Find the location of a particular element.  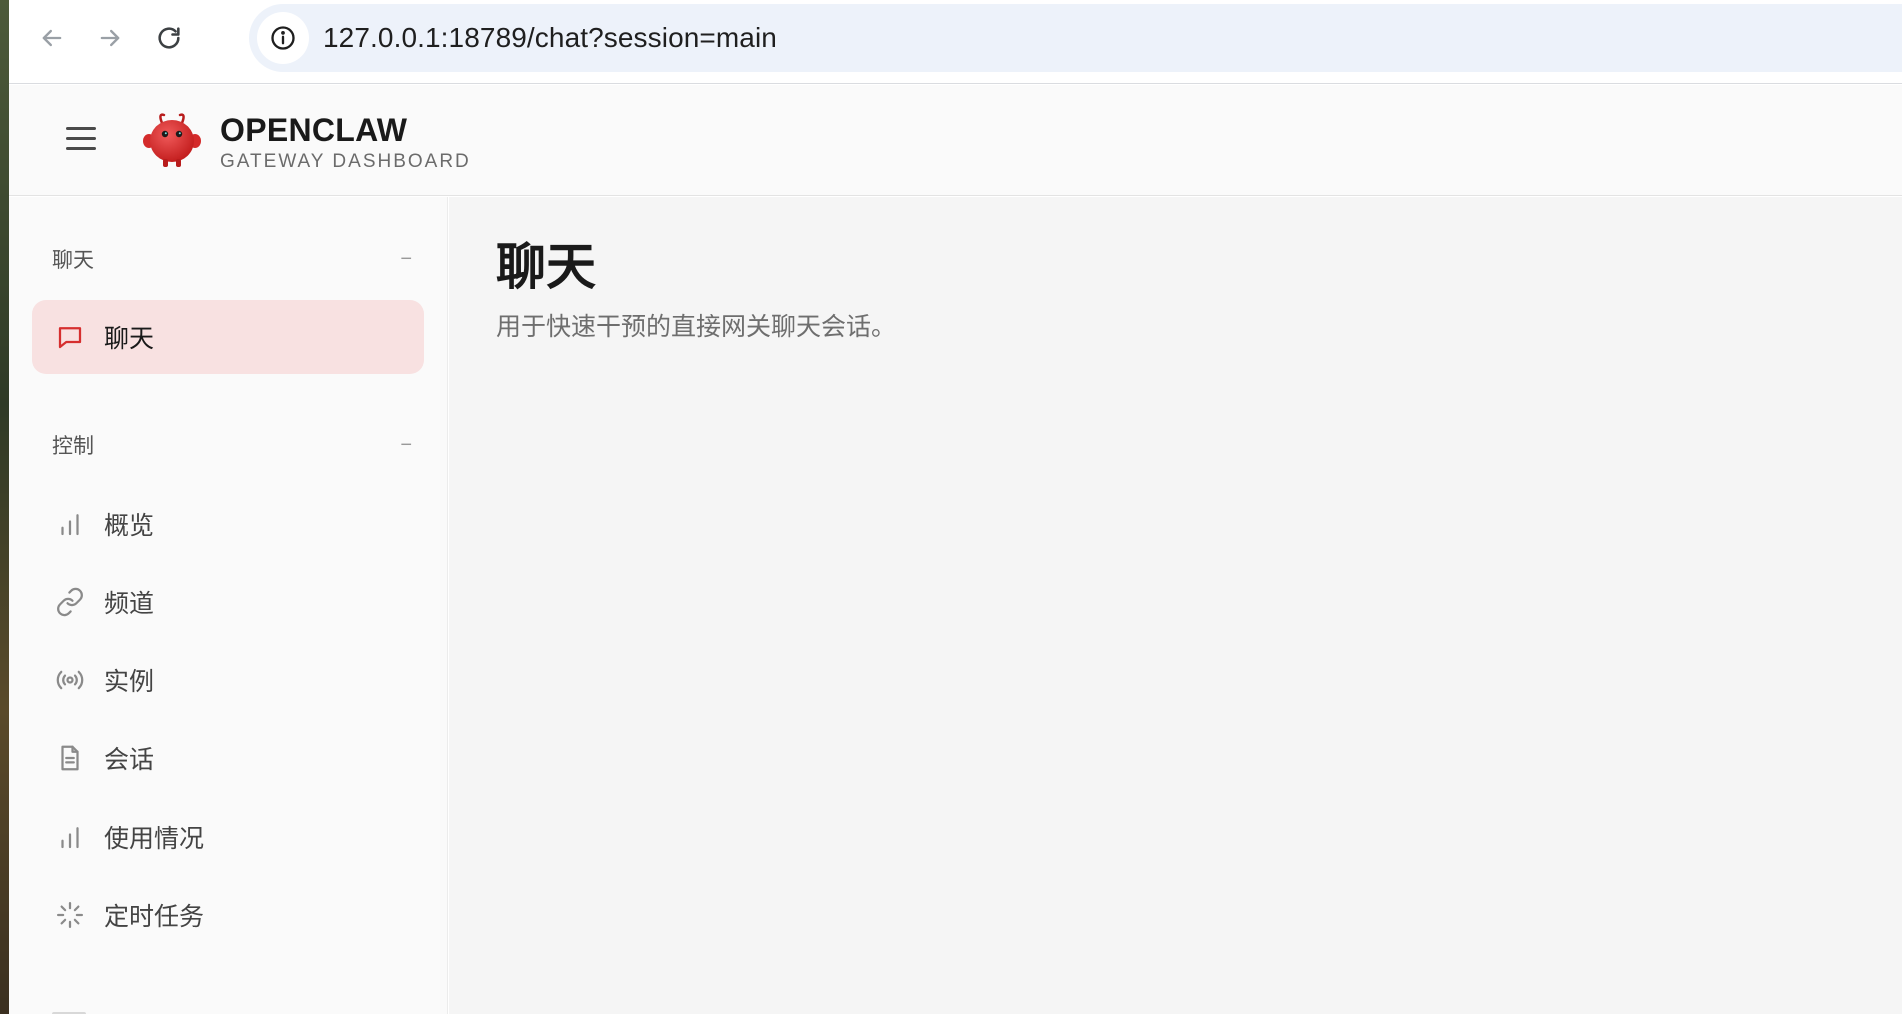

forward-button is located at coordinates (110, 38).